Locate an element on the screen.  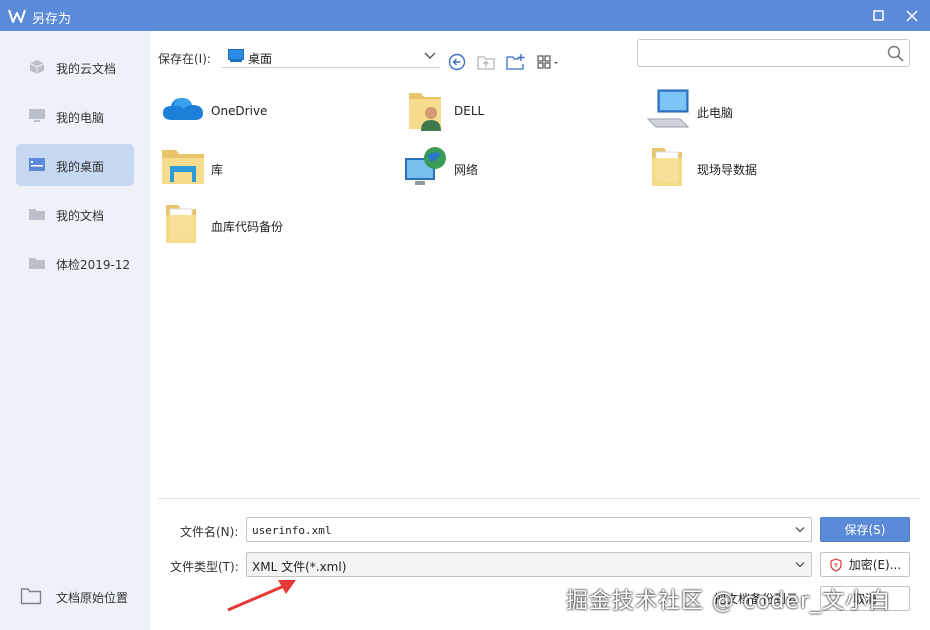
back-button is located at coordinates (458, 62).